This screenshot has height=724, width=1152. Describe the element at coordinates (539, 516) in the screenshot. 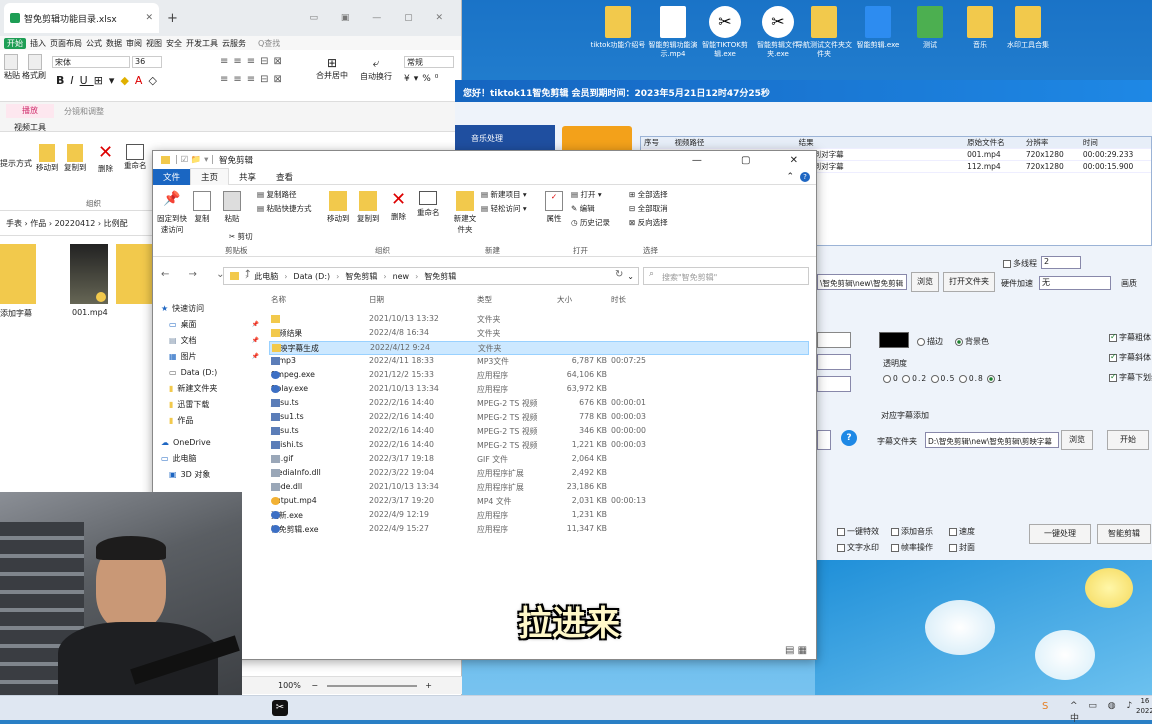

I see `file-row: 更新.exe 2022/4/9 12:19 应用程序 1,231 KB` at that location.